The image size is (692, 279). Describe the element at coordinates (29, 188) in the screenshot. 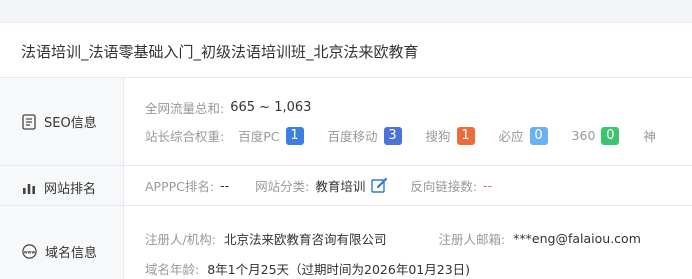

I see `bar-chart-icon` at that location.